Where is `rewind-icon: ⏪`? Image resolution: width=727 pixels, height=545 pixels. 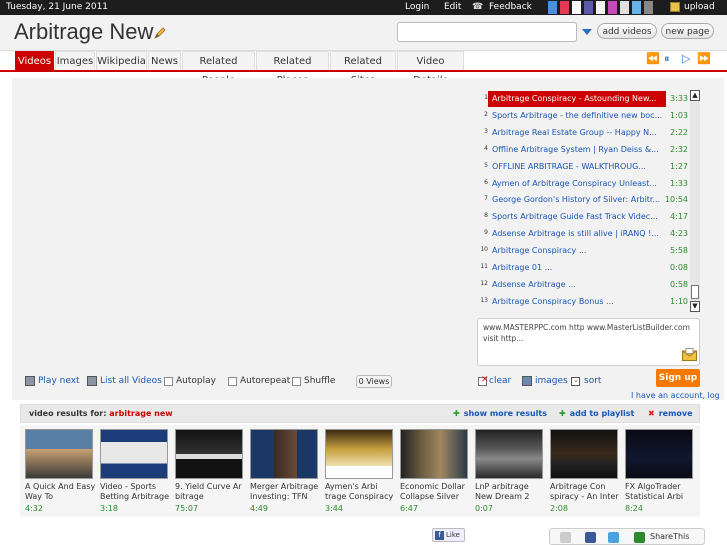
rewind-icon: ⏪ is located at coordinates (653, 58).